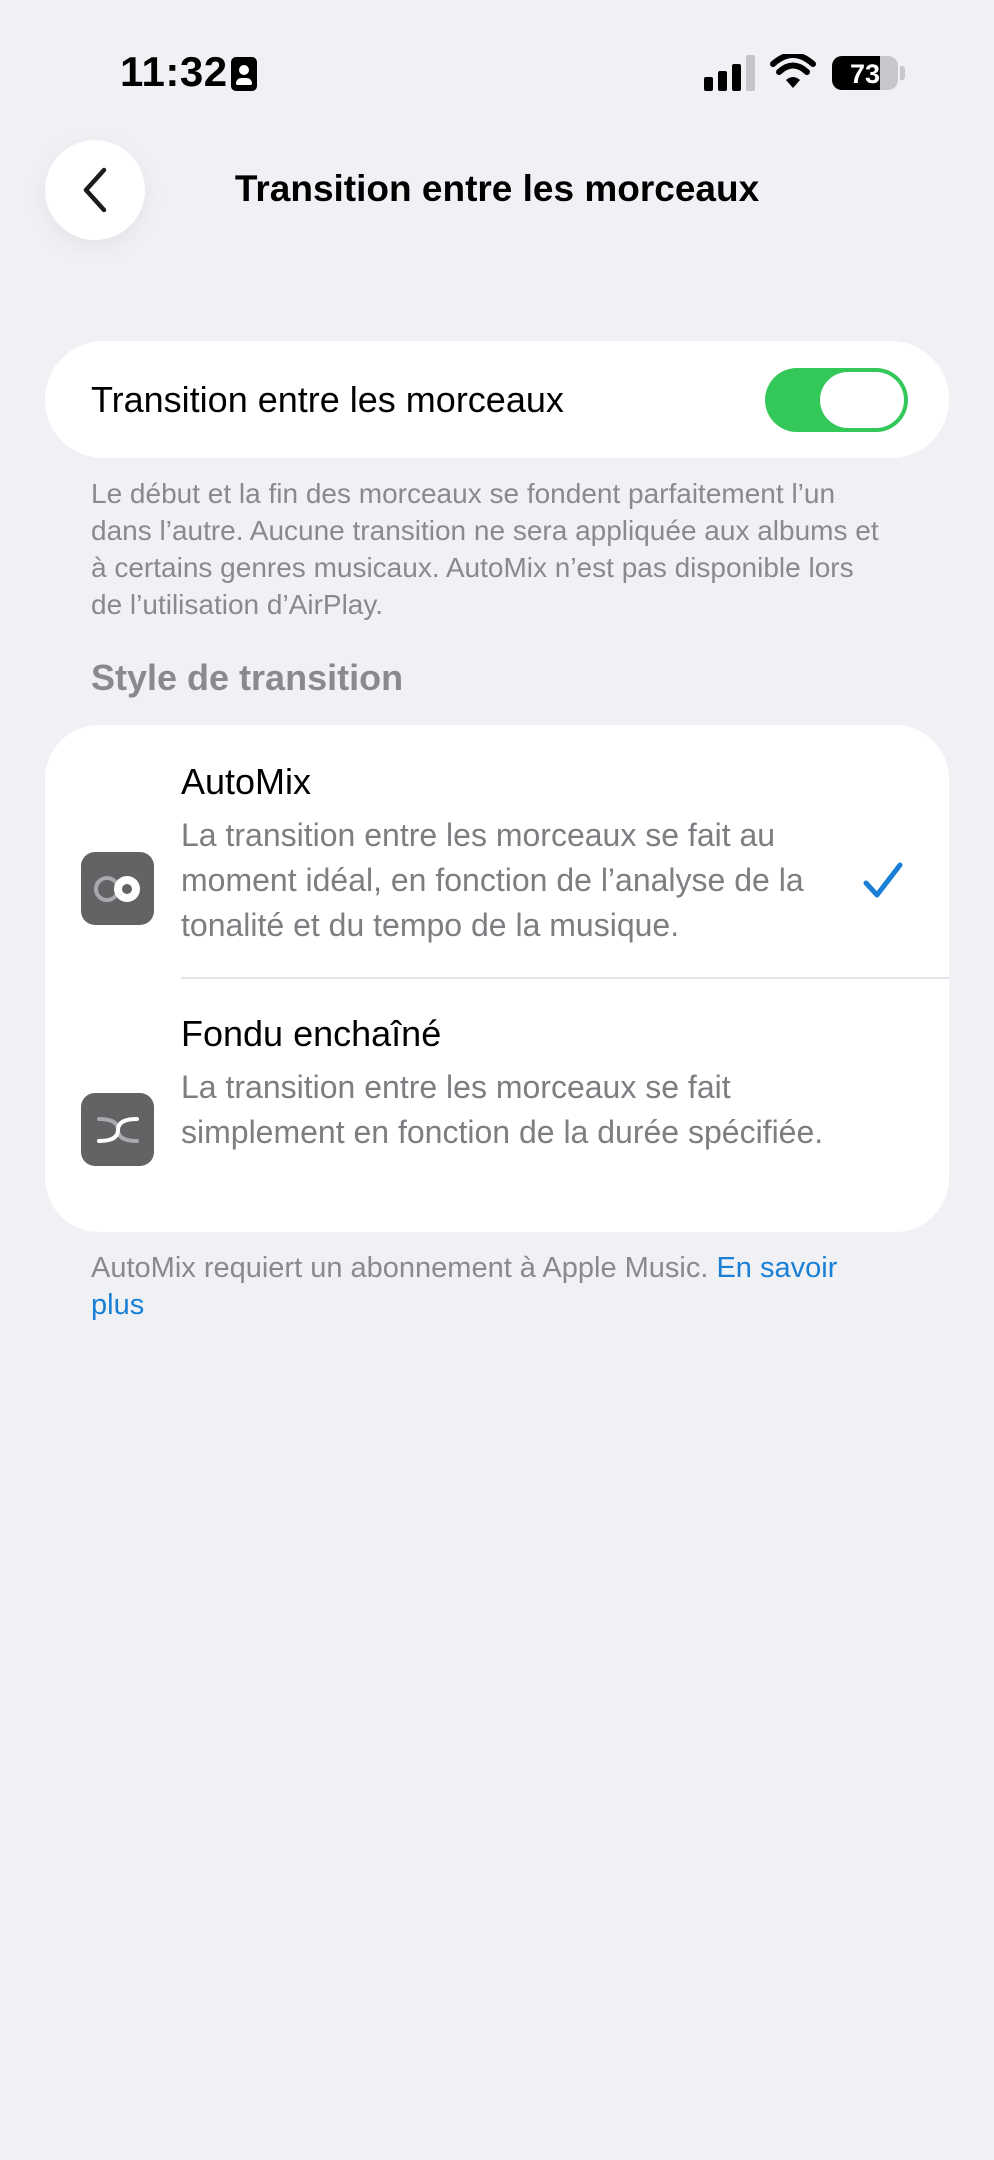  What do you see at coordinates (117, 1129) in the screenshot?
I see `crossfade-icon` at bounding box center [117, 1129].